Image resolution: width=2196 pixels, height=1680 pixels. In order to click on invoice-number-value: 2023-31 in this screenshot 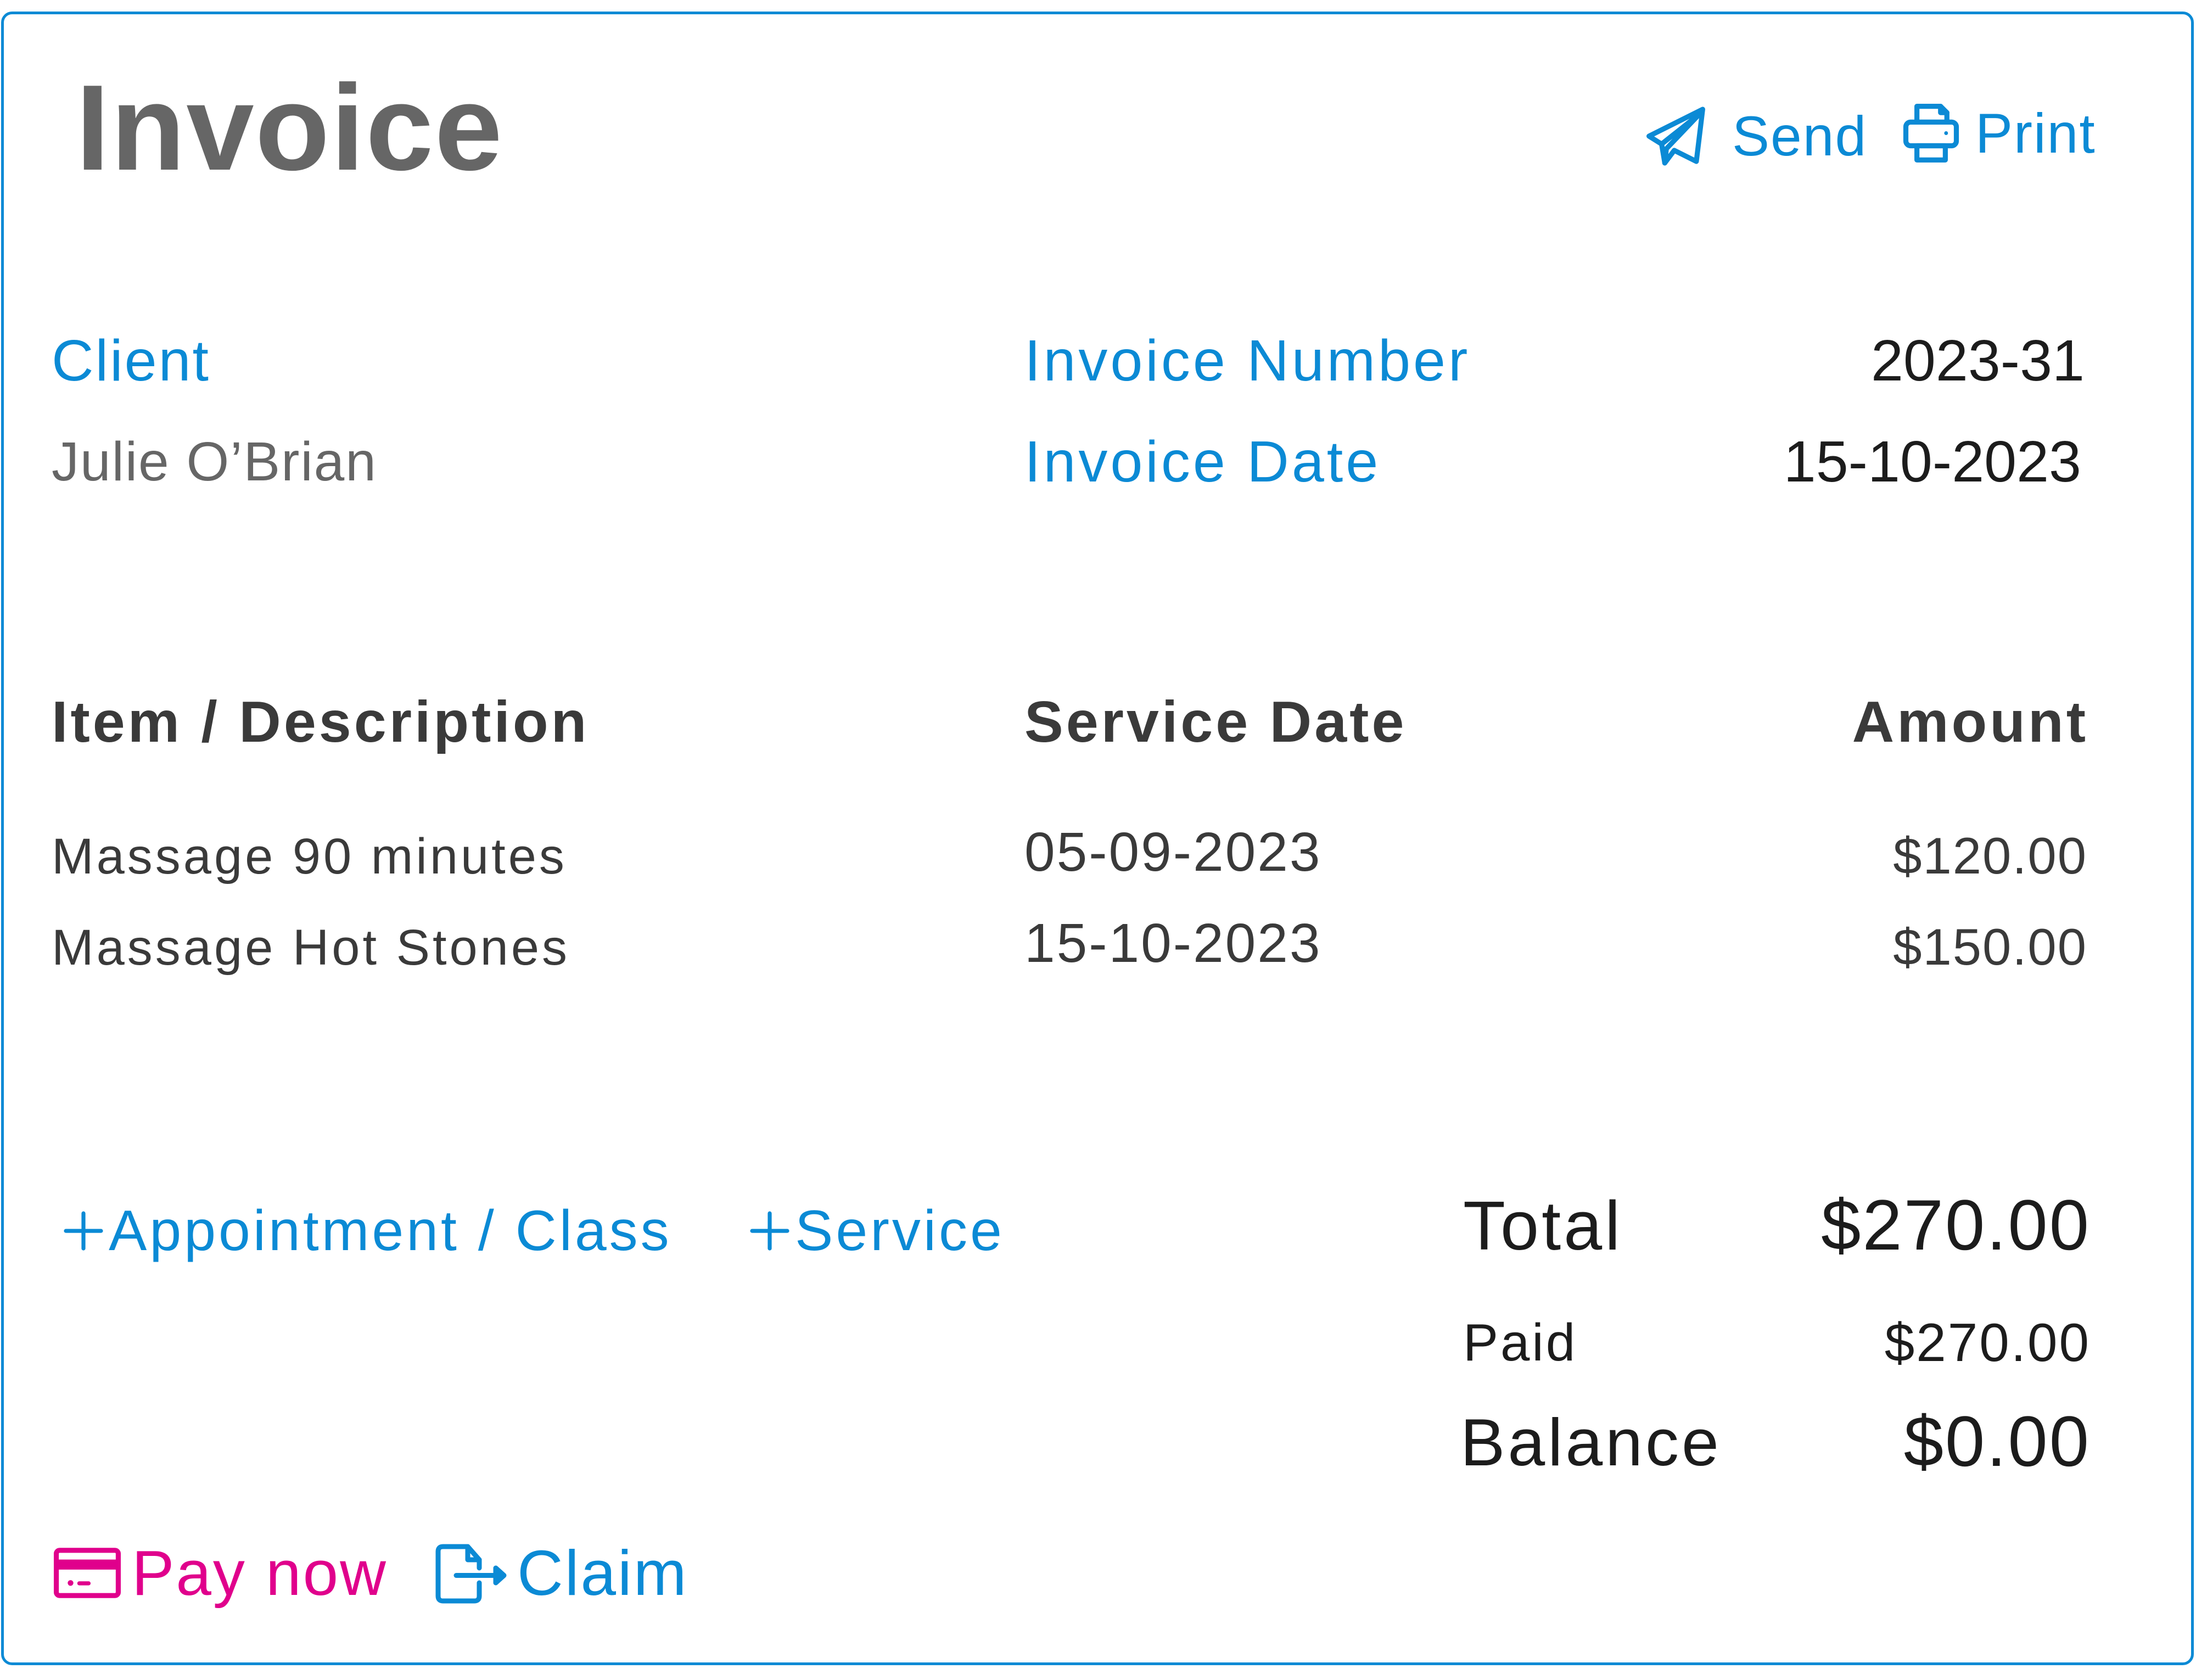, I will do `click(1977, 361)`.